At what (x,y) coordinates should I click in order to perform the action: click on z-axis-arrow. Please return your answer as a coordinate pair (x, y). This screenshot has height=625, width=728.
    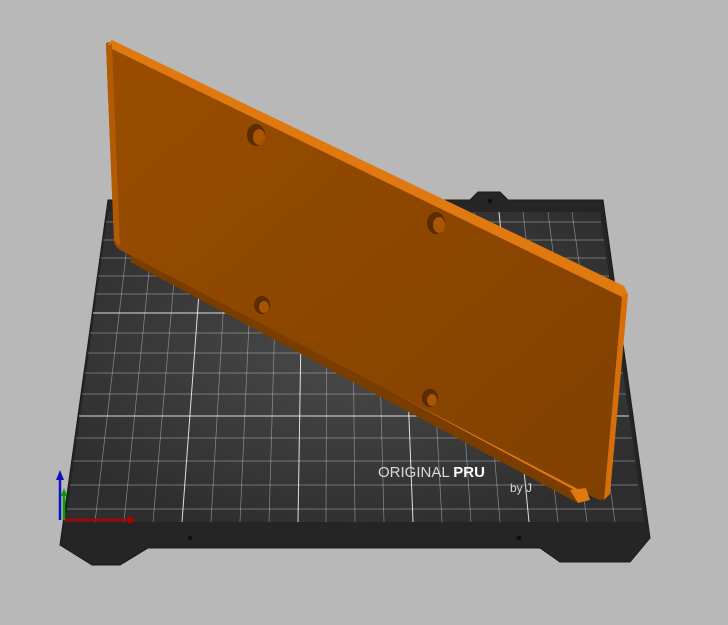
    Looking at the image, I should click on (60, 475).